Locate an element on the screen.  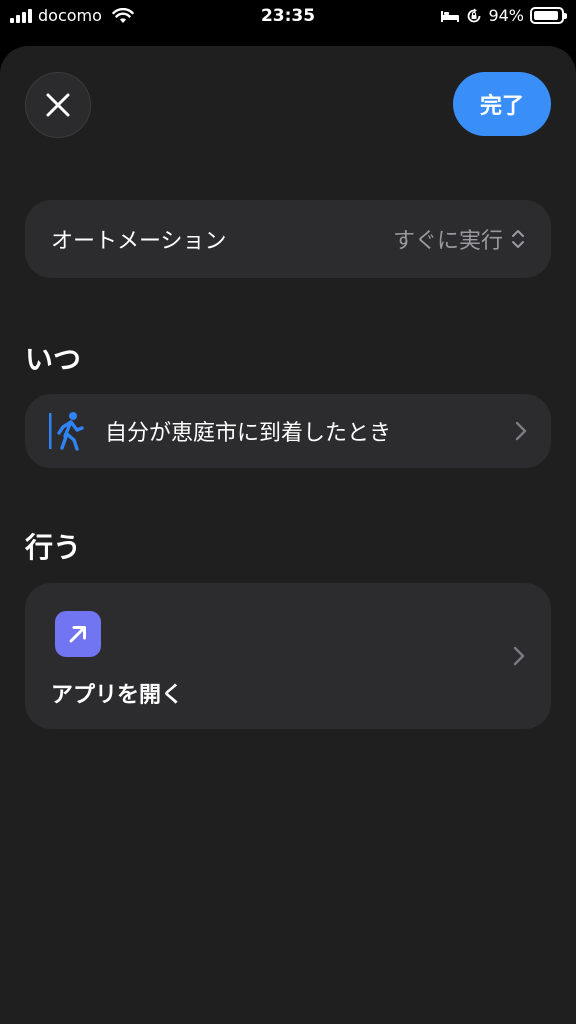
close-button is located at coordinates (58, 105).